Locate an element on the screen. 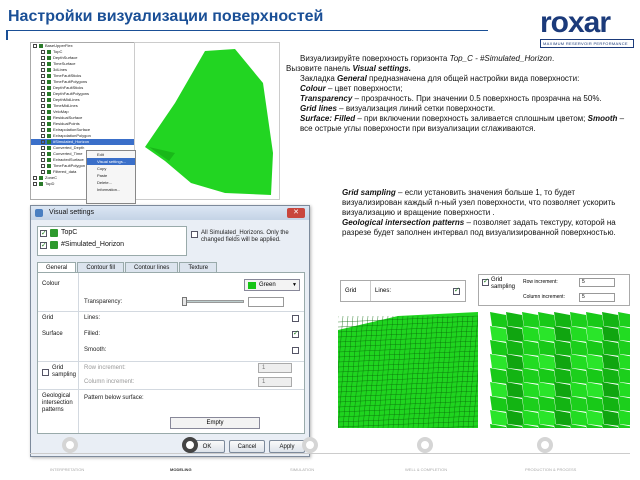 This screenshot has height=480, width=640. transparency-input is located at coordinates (266, 302).